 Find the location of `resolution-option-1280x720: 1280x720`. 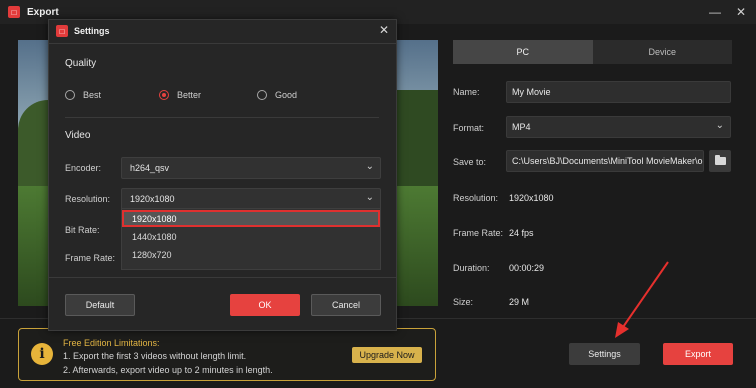

resolution-option-1280x720: 1280x720 is located at coordinates (251, 254).